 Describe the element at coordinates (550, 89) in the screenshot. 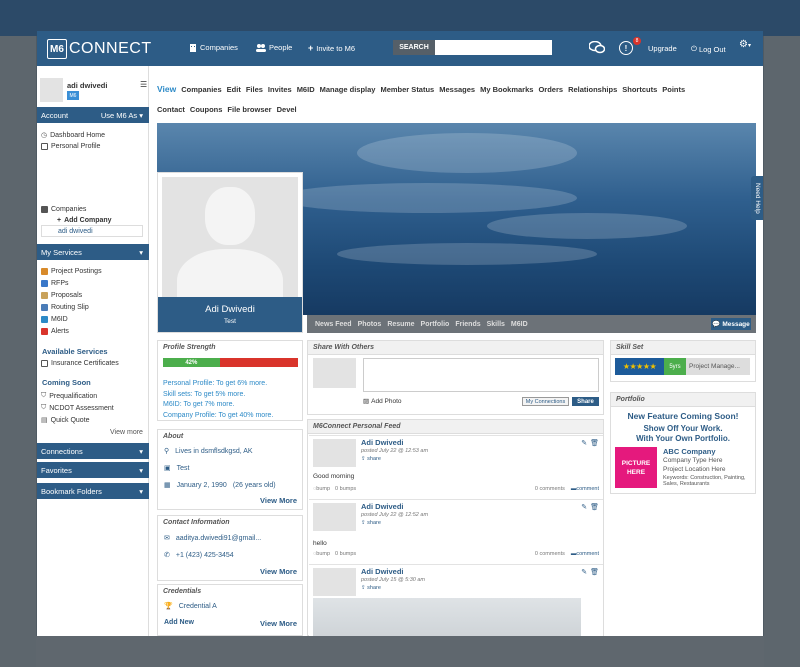

I see `tab-orders: Orders` at that location.